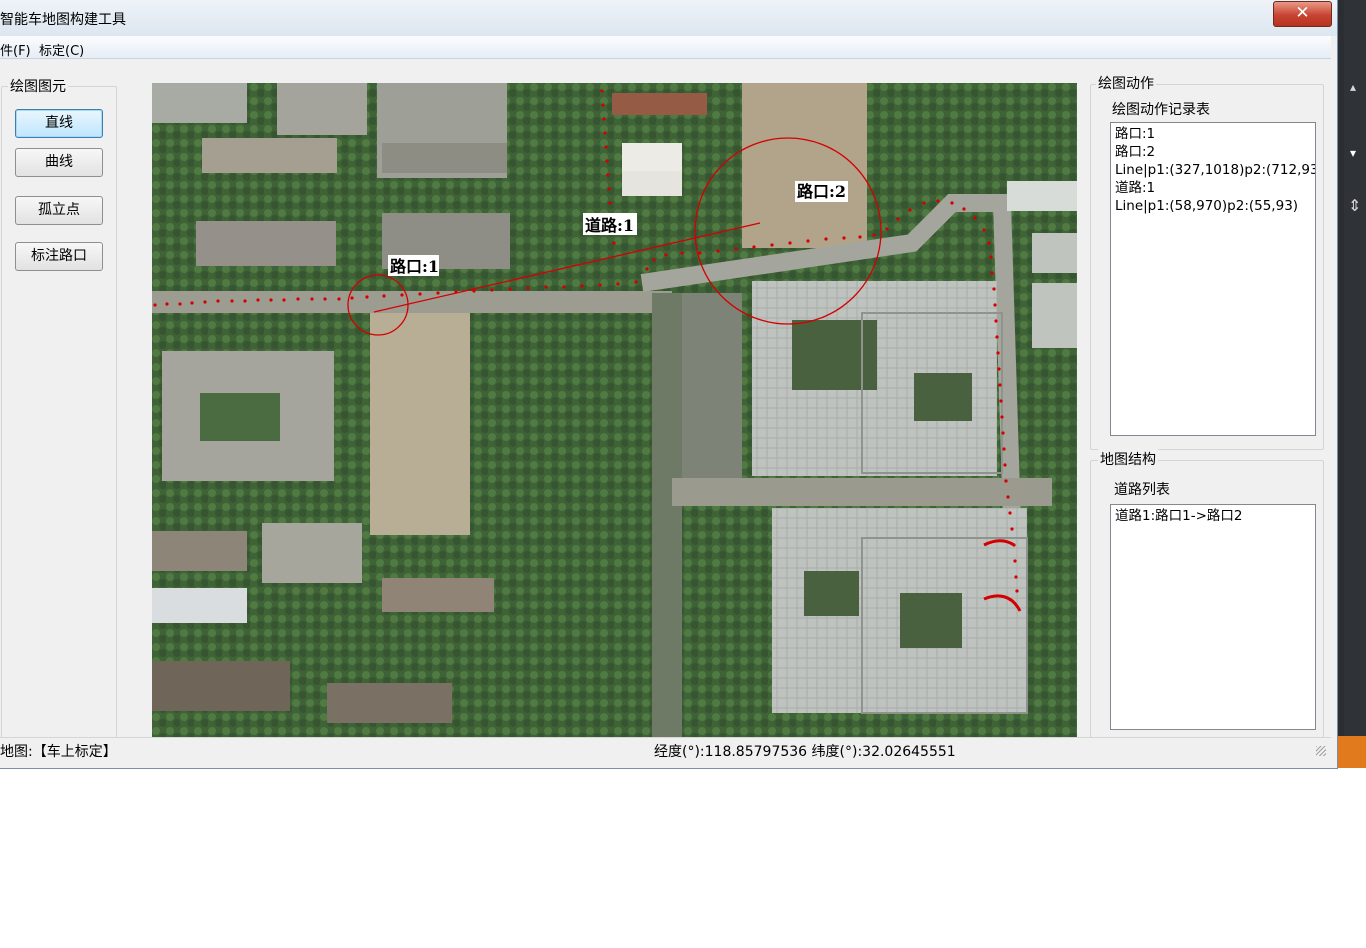  I want to click on close-icon: ✕, so click(1302, 13).